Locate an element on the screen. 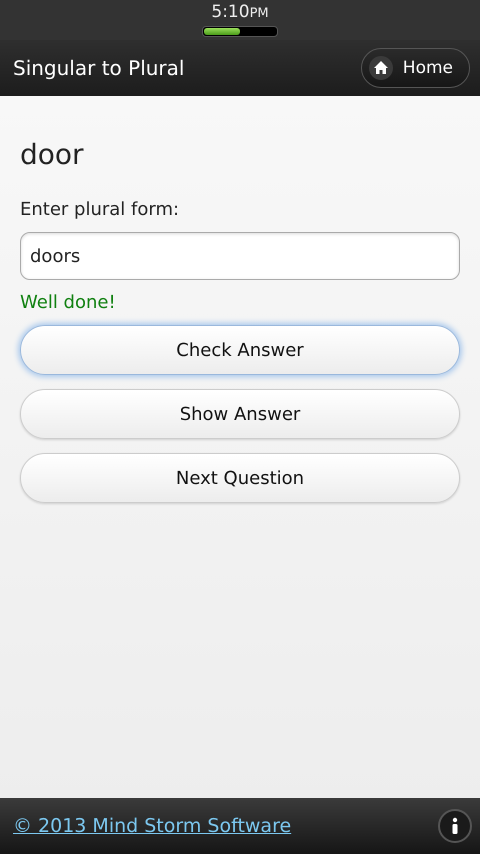  singular-word: door is located at coordinates (52, 154).